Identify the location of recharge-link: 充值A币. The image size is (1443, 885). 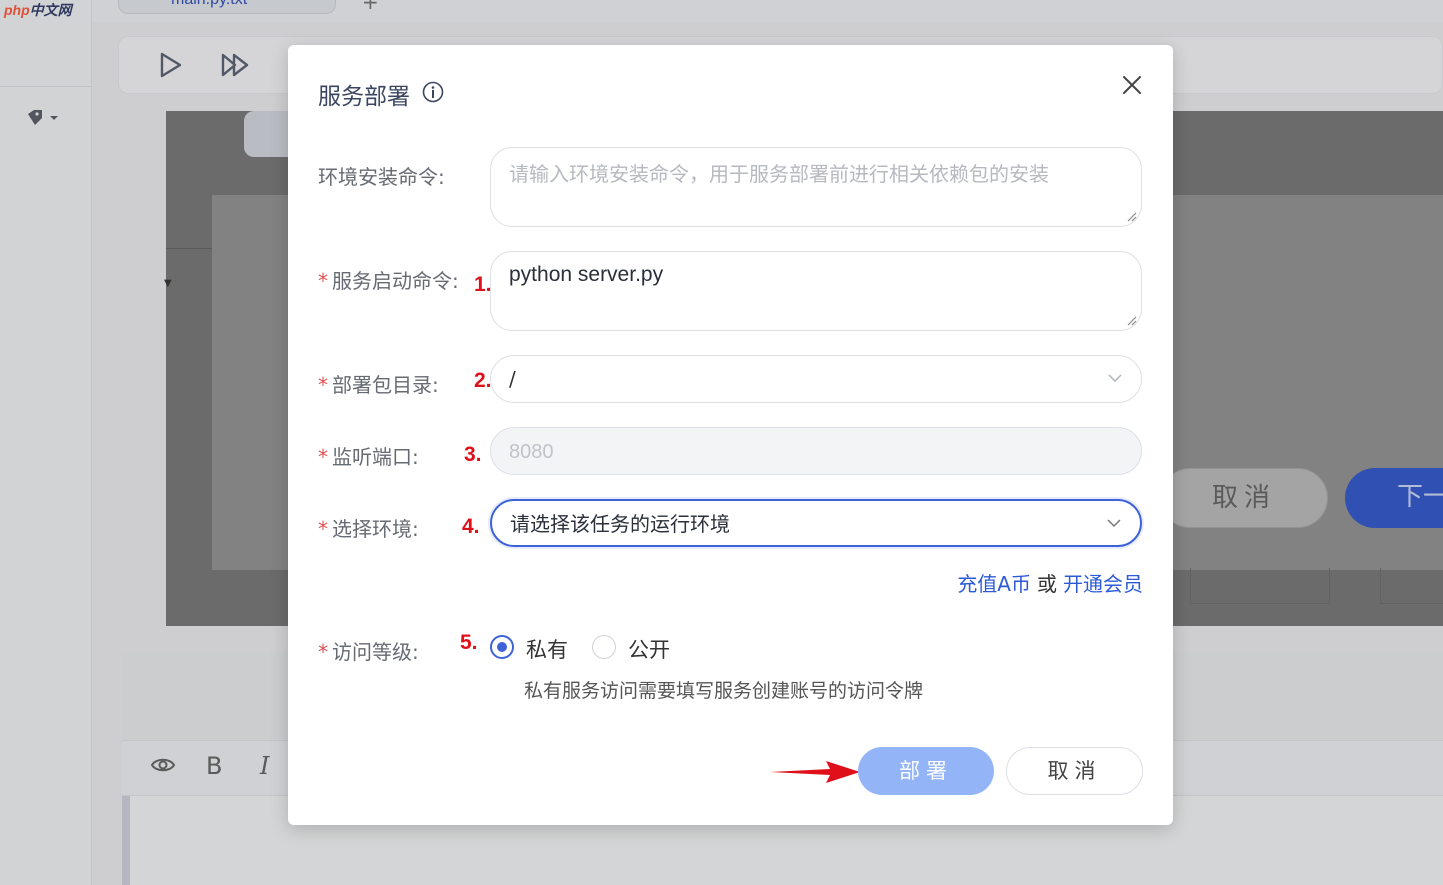
(994, 584).